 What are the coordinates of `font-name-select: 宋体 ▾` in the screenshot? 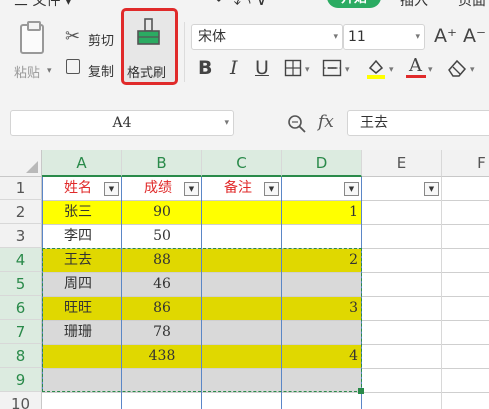 It's located at (267, 37).